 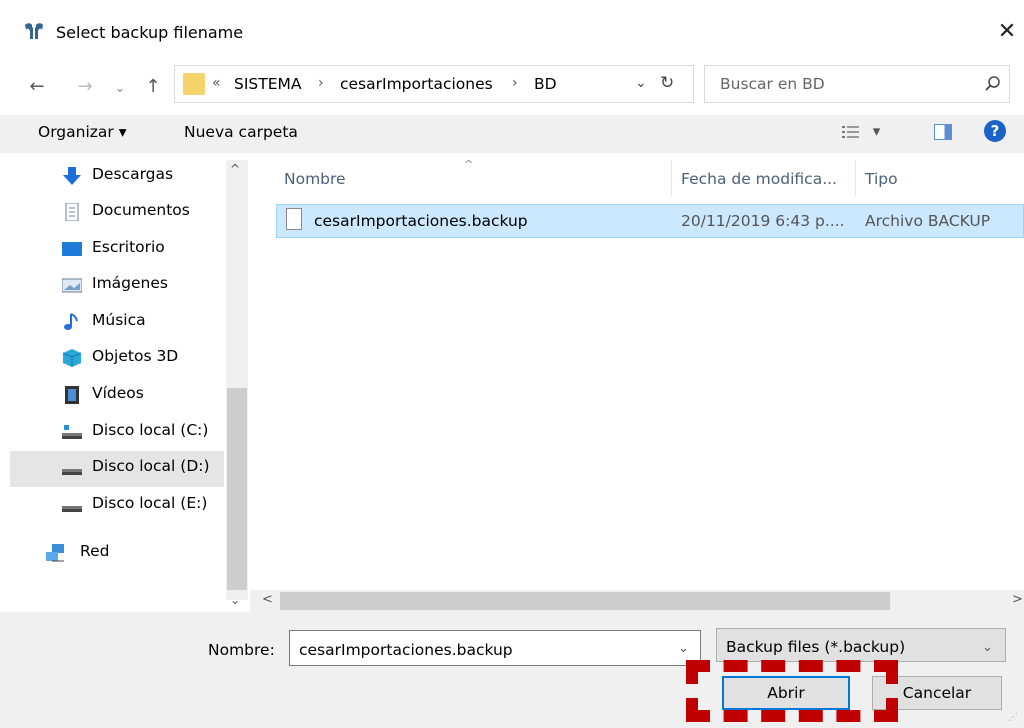 What do you see at coordinates (469, 164) in the screenshot?
I see `sort-indicator-icon: ^` at bounding box center [469, 164].